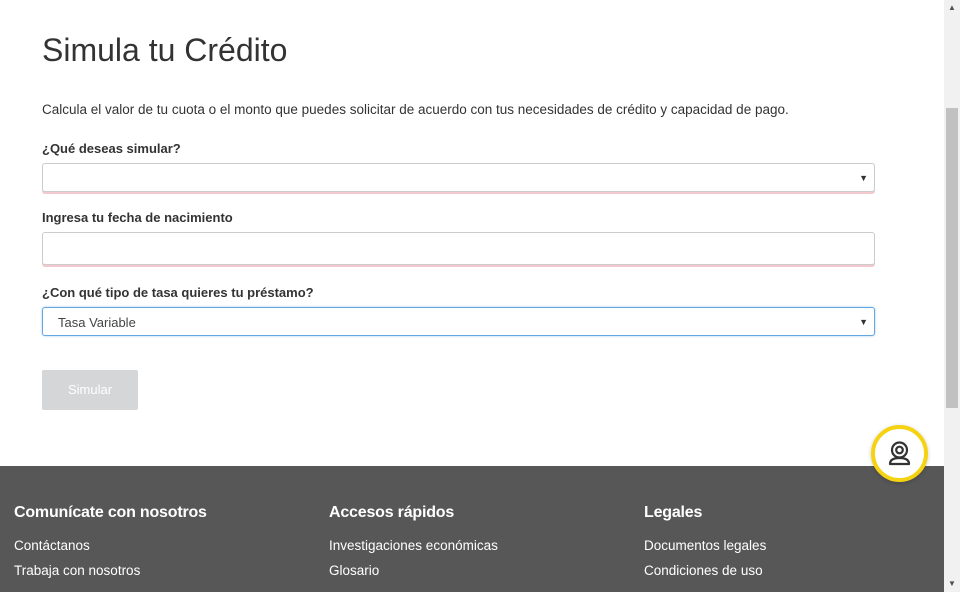 This screenshot has width=960, height=592. I want to click on footer-contact-title: Comunícate con nosotros, so click(110, 512).